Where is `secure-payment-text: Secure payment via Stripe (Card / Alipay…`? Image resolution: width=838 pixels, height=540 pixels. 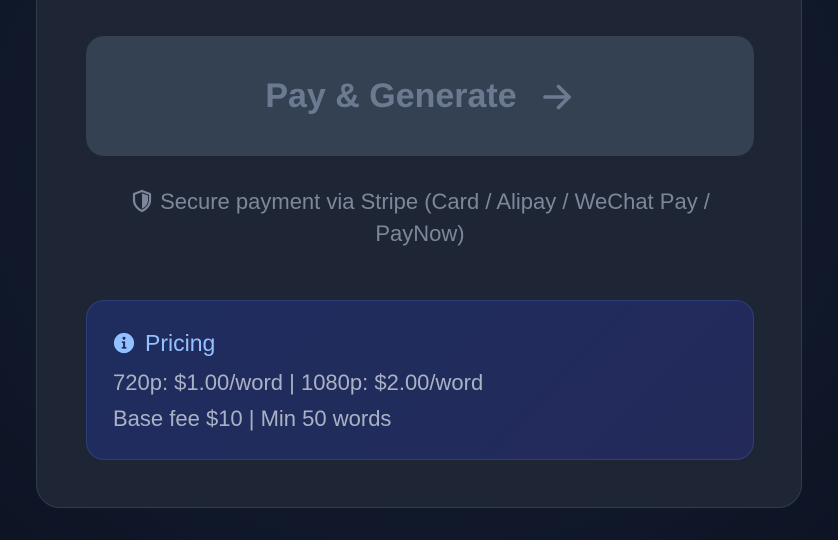
secure-payment-text: Secure payment via Stripe (Card / Alipay… is located at coordinates (435, 217).